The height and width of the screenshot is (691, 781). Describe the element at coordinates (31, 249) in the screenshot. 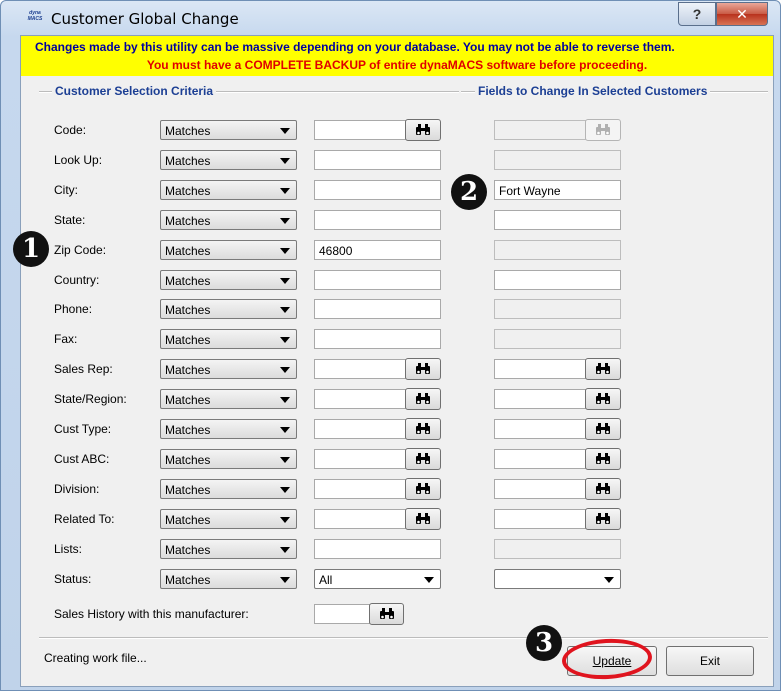

I see `callout-marker-1: 1` at that location.